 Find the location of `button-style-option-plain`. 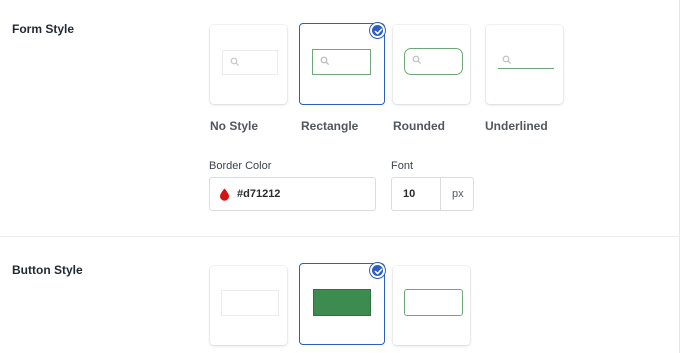

button-style-option-plain is located at coordinates (248, 305).